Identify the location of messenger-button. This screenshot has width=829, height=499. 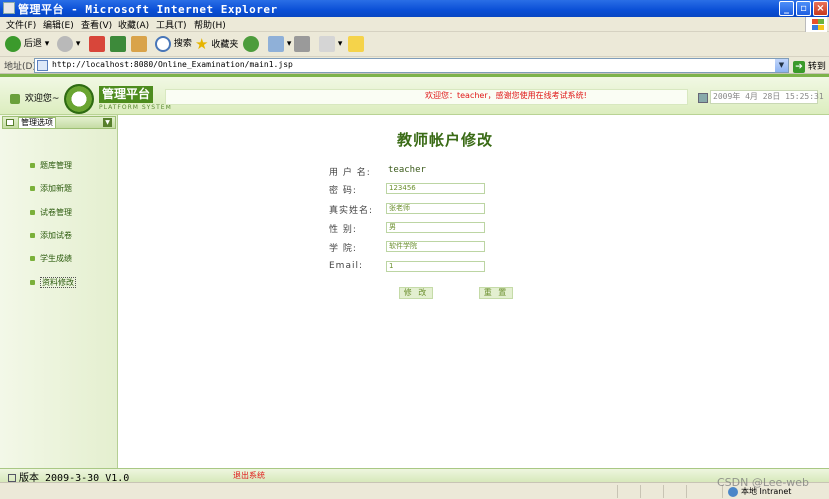
(356, 44).